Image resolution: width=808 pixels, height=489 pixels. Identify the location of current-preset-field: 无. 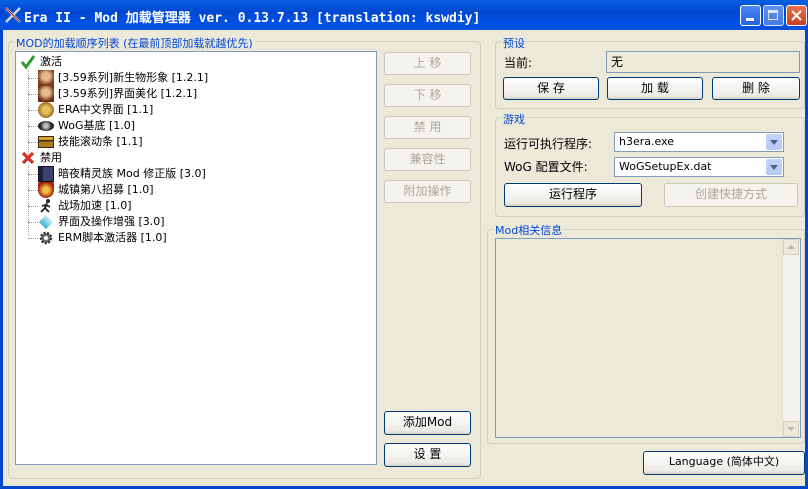
(703, 62).